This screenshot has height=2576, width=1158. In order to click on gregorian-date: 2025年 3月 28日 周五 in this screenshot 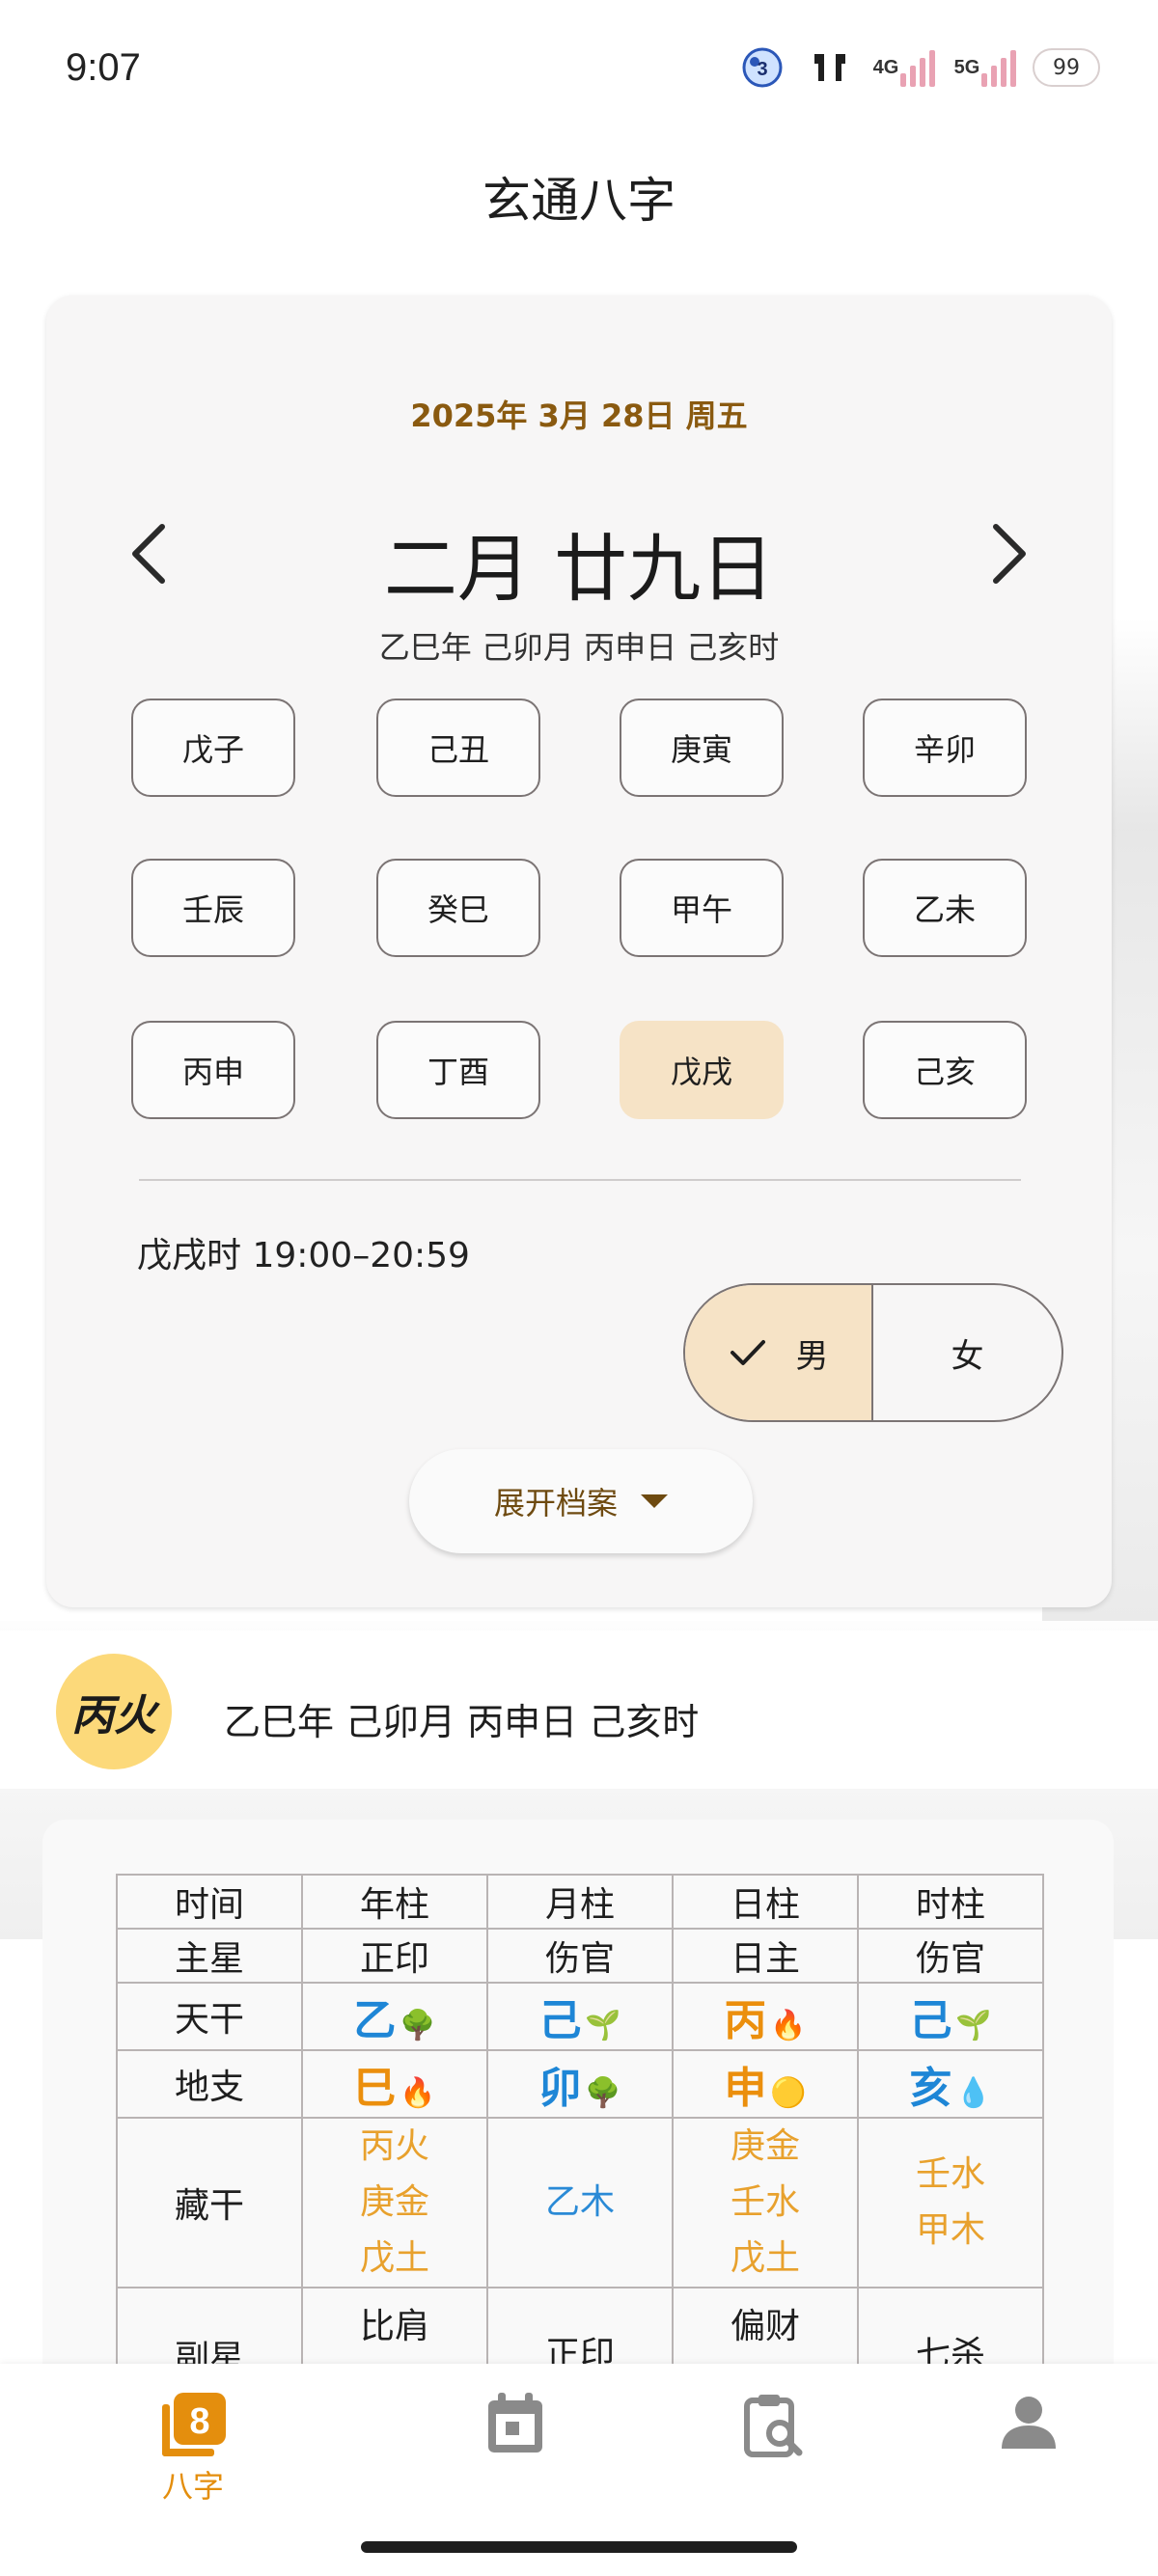, I will do `click(579, 414)`.